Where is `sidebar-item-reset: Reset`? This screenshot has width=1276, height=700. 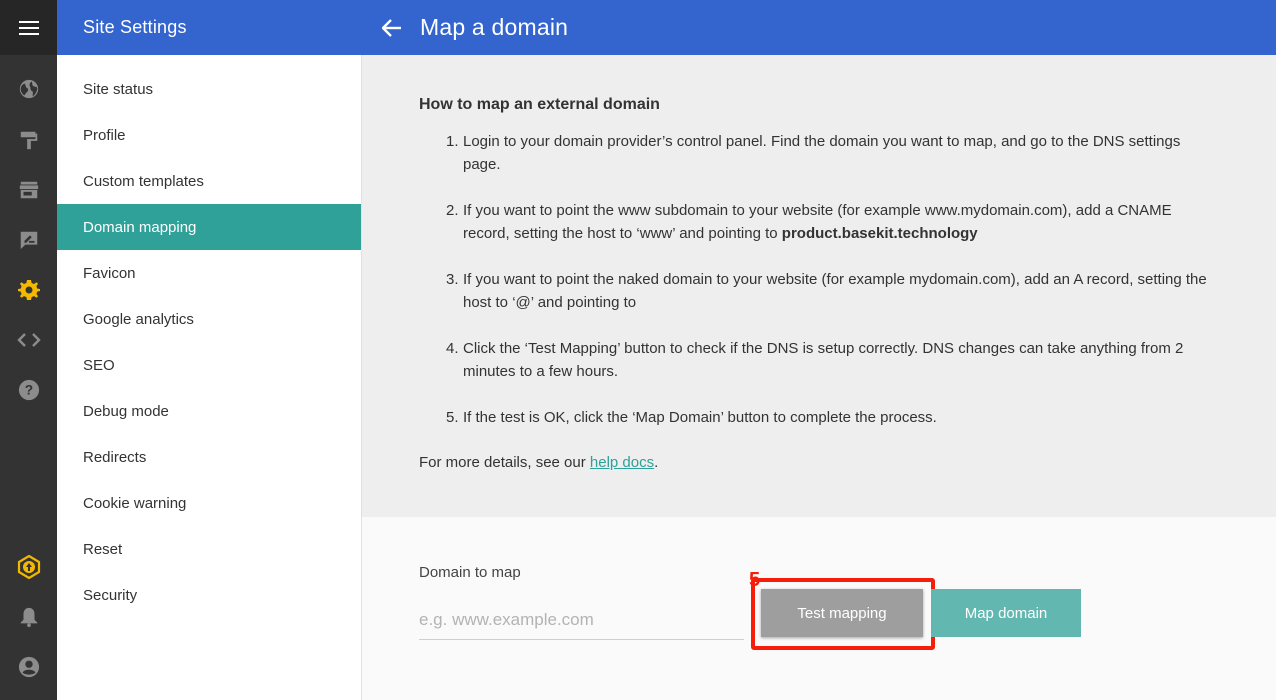
sidebar-item-reset: Reset is located at coordinates (209, 549).